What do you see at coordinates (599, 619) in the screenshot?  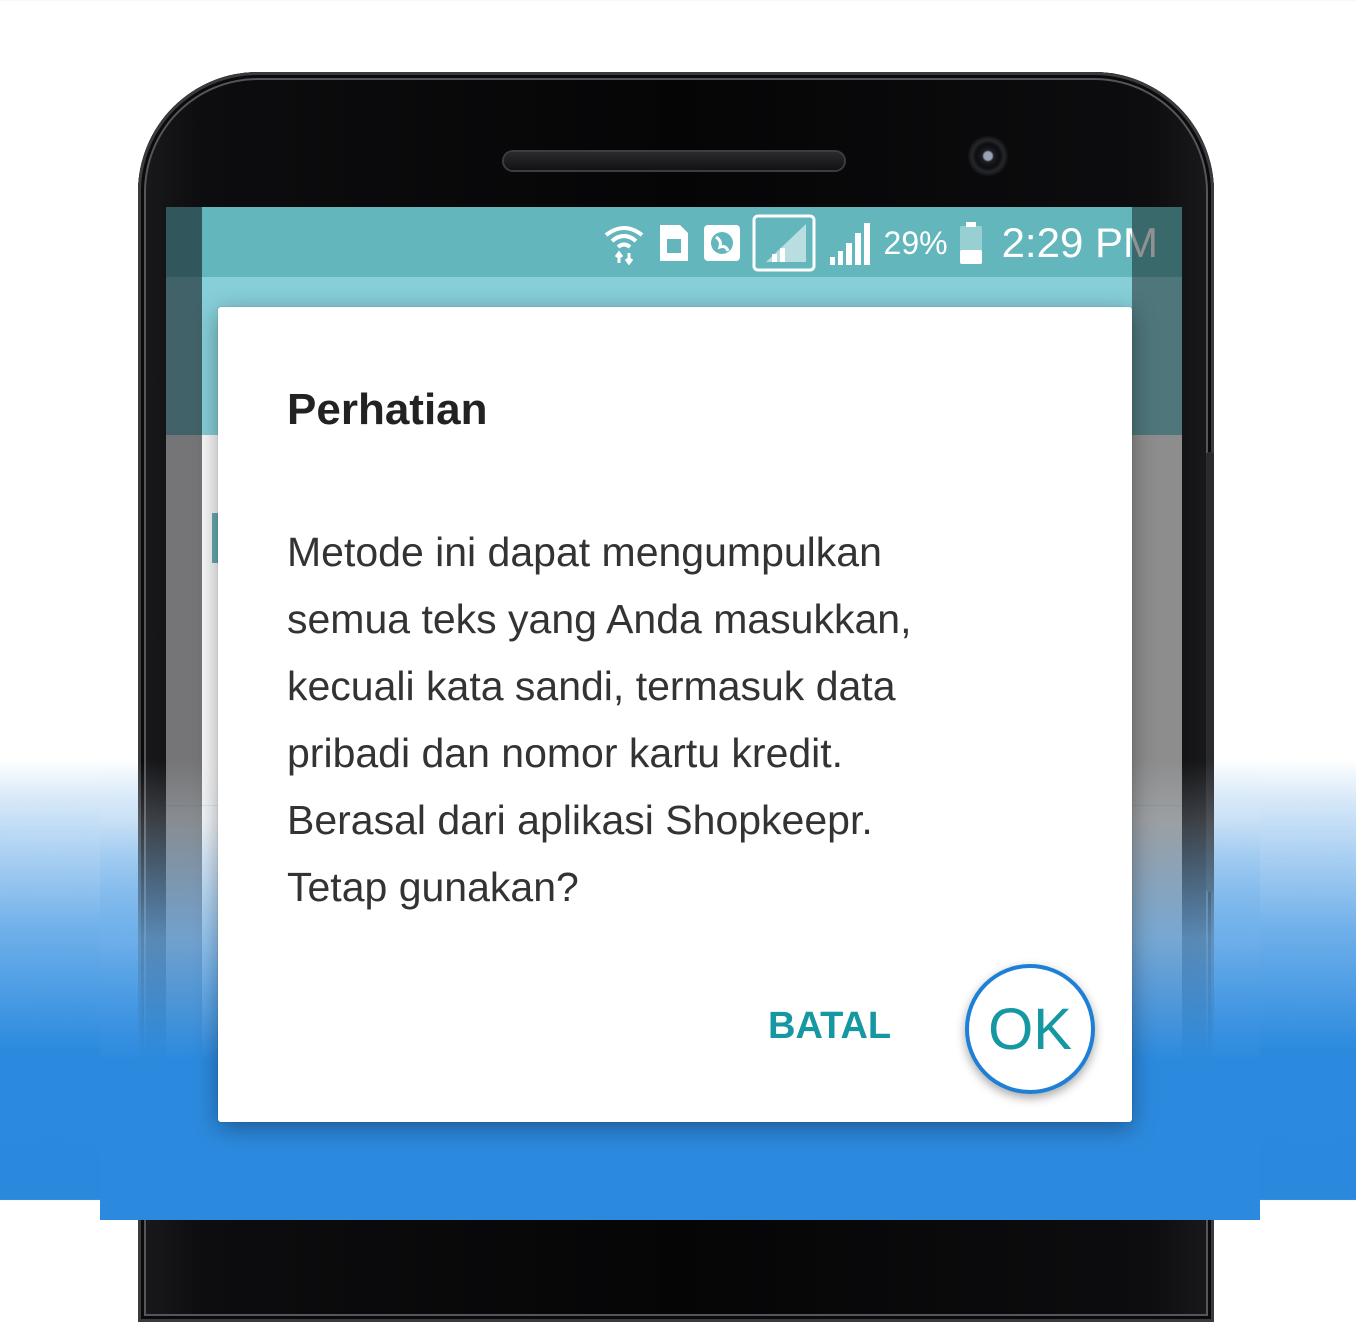 I see `dialog-message-line: semua teks yang Anda masukkan,` at bounding box center [599, 619].